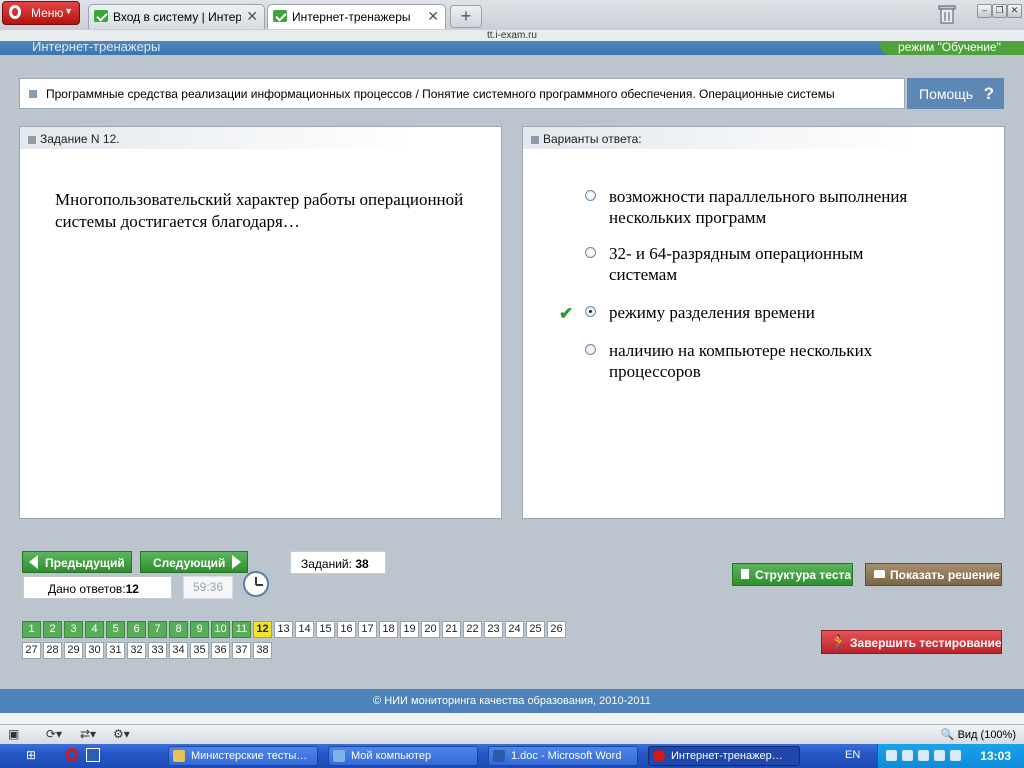 Image resolution: width=1024 pixels, height=768 pixels. Describe the element at coordinates (388, 629) in the screenshot. I see `question-number-cell: 18` at that location.